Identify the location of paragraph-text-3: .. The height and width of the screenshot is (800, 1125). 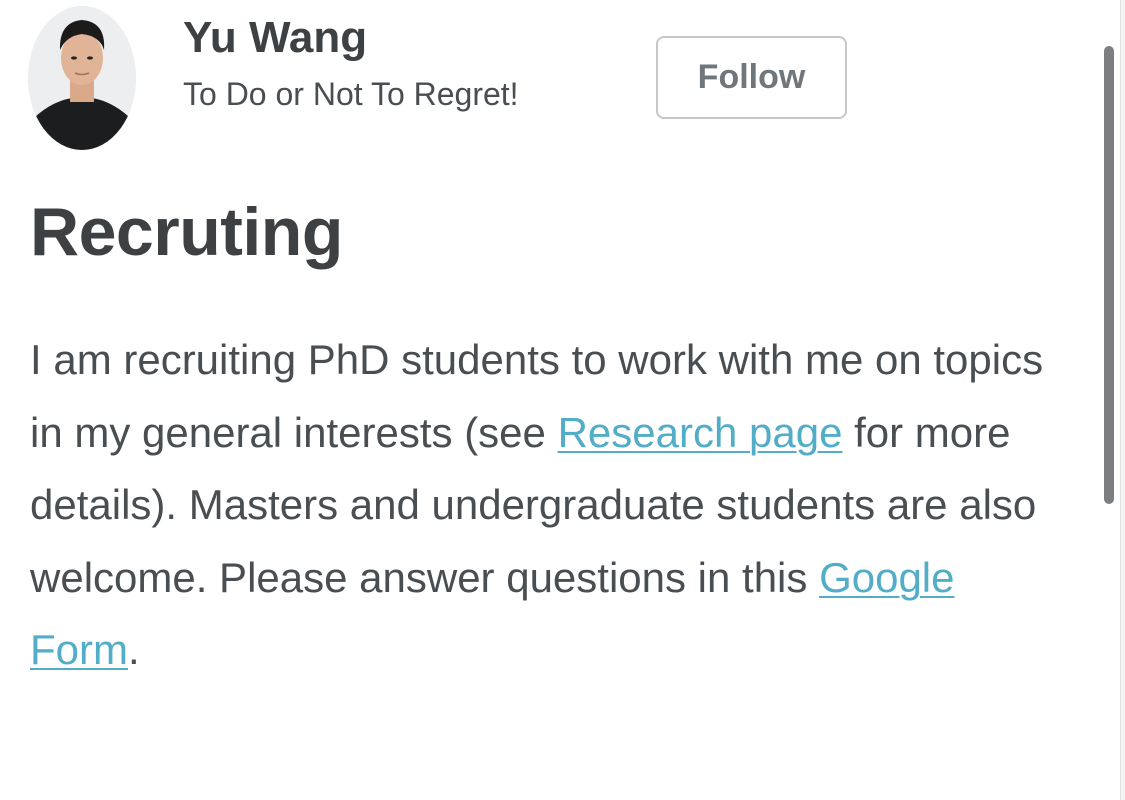
(134, 649).